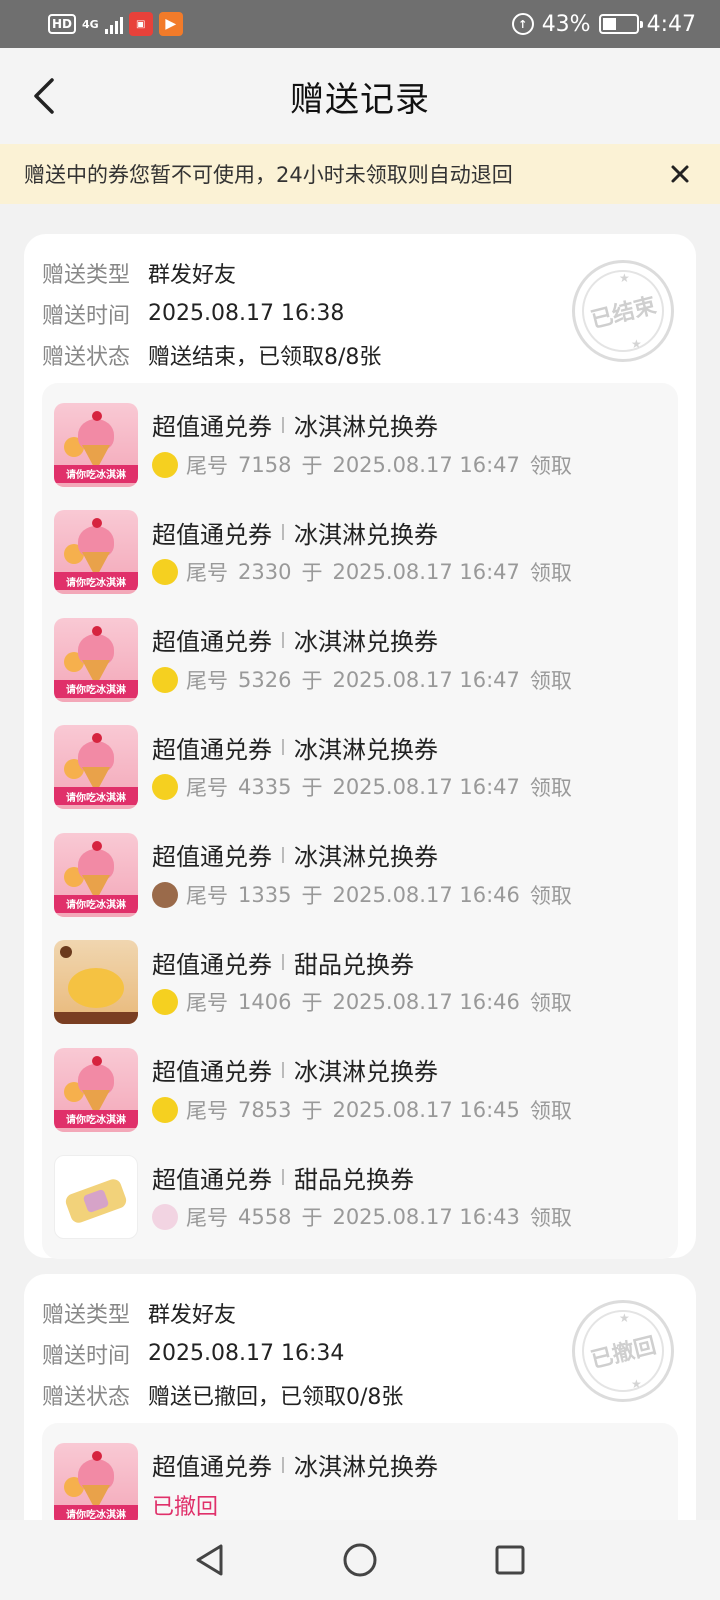  I want to click on page-title: 赠送记录, so click(360, 99).